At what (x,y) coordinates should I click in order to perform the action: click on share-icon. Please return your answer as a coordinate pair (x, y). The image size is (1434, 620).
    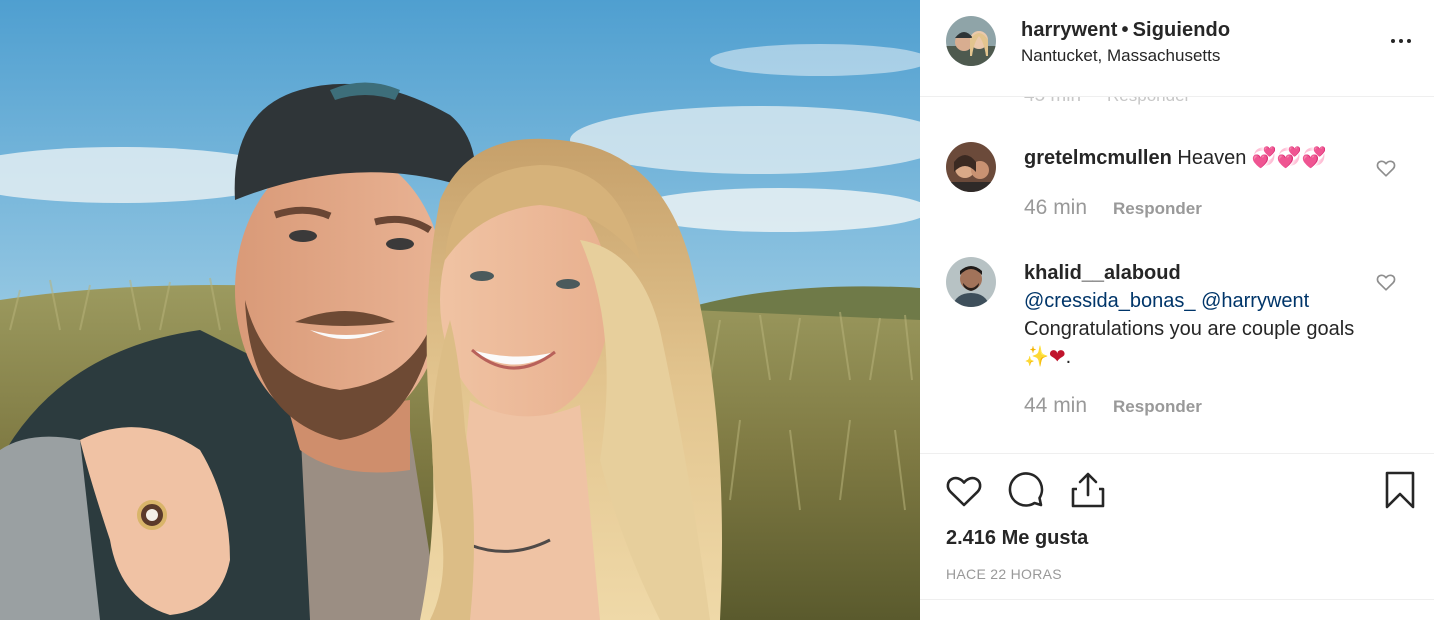
    Looking at the image, I should click on (1088, 490).